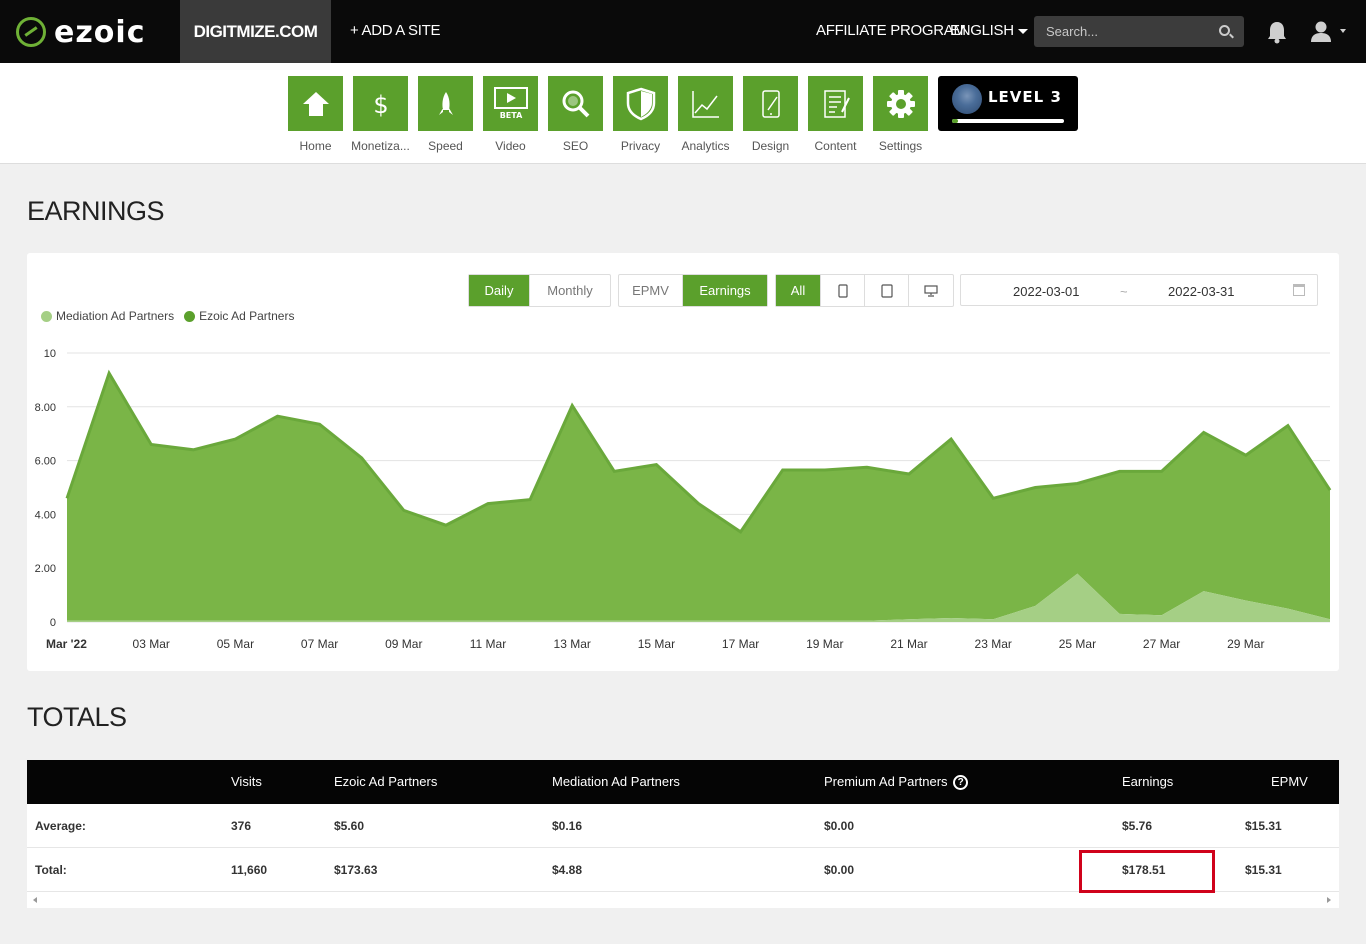 This screenshot has height=944, width=1366. I want to click on legend-item-ezoic: Ezoic Ad Partners, so click(239, 316).